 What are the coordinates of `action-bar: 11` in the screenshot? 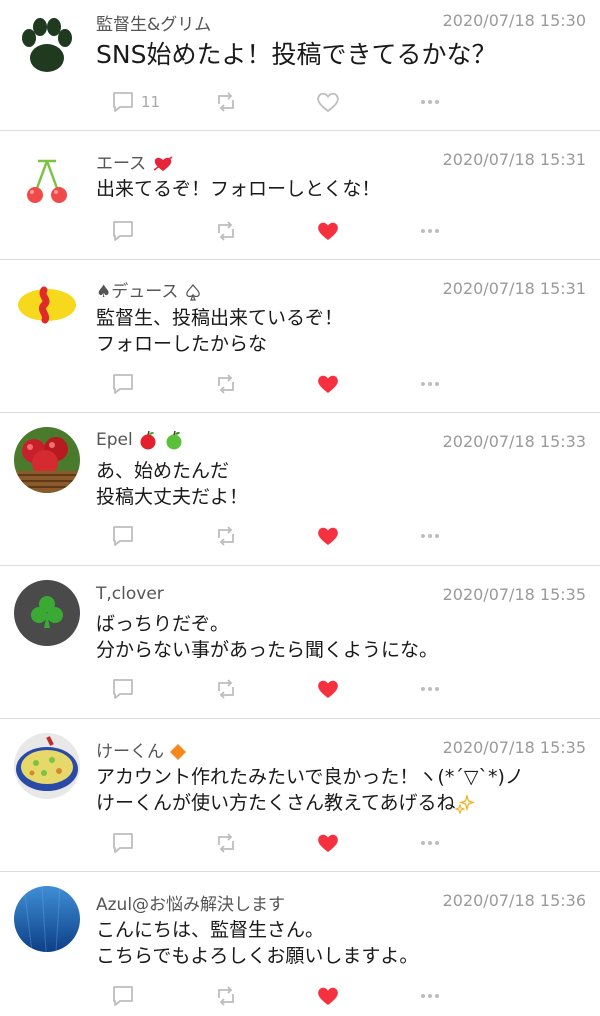 It's located at (300, 102).